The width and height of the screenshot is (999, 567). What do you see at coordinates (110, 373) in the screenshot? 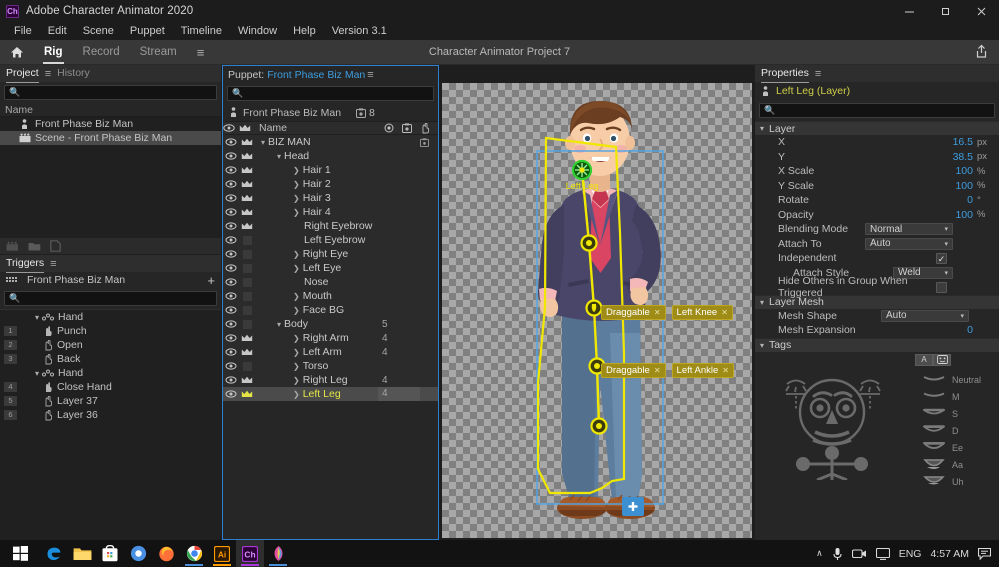
I see `trigger-group-row: ▾ Hand` at bounding box center [110, 373].